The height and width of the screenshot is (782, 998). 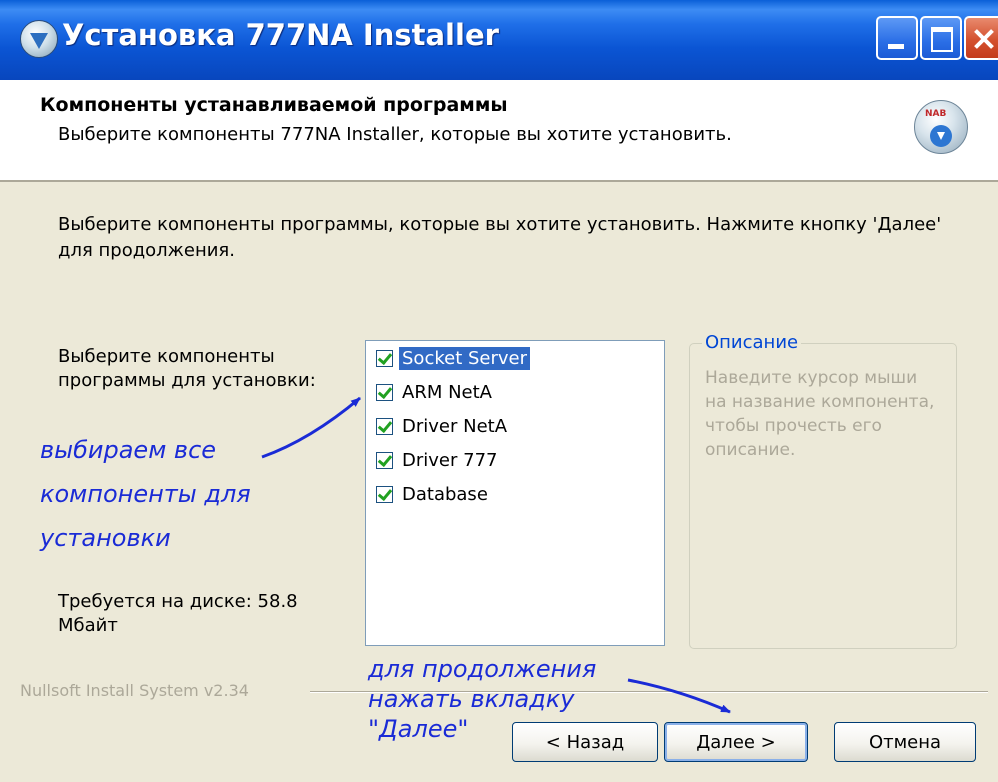 What do you see at coordinates (679, 696) in the screenshot?
I see `arrow-to-next-button` at bounding box center [679, 696].